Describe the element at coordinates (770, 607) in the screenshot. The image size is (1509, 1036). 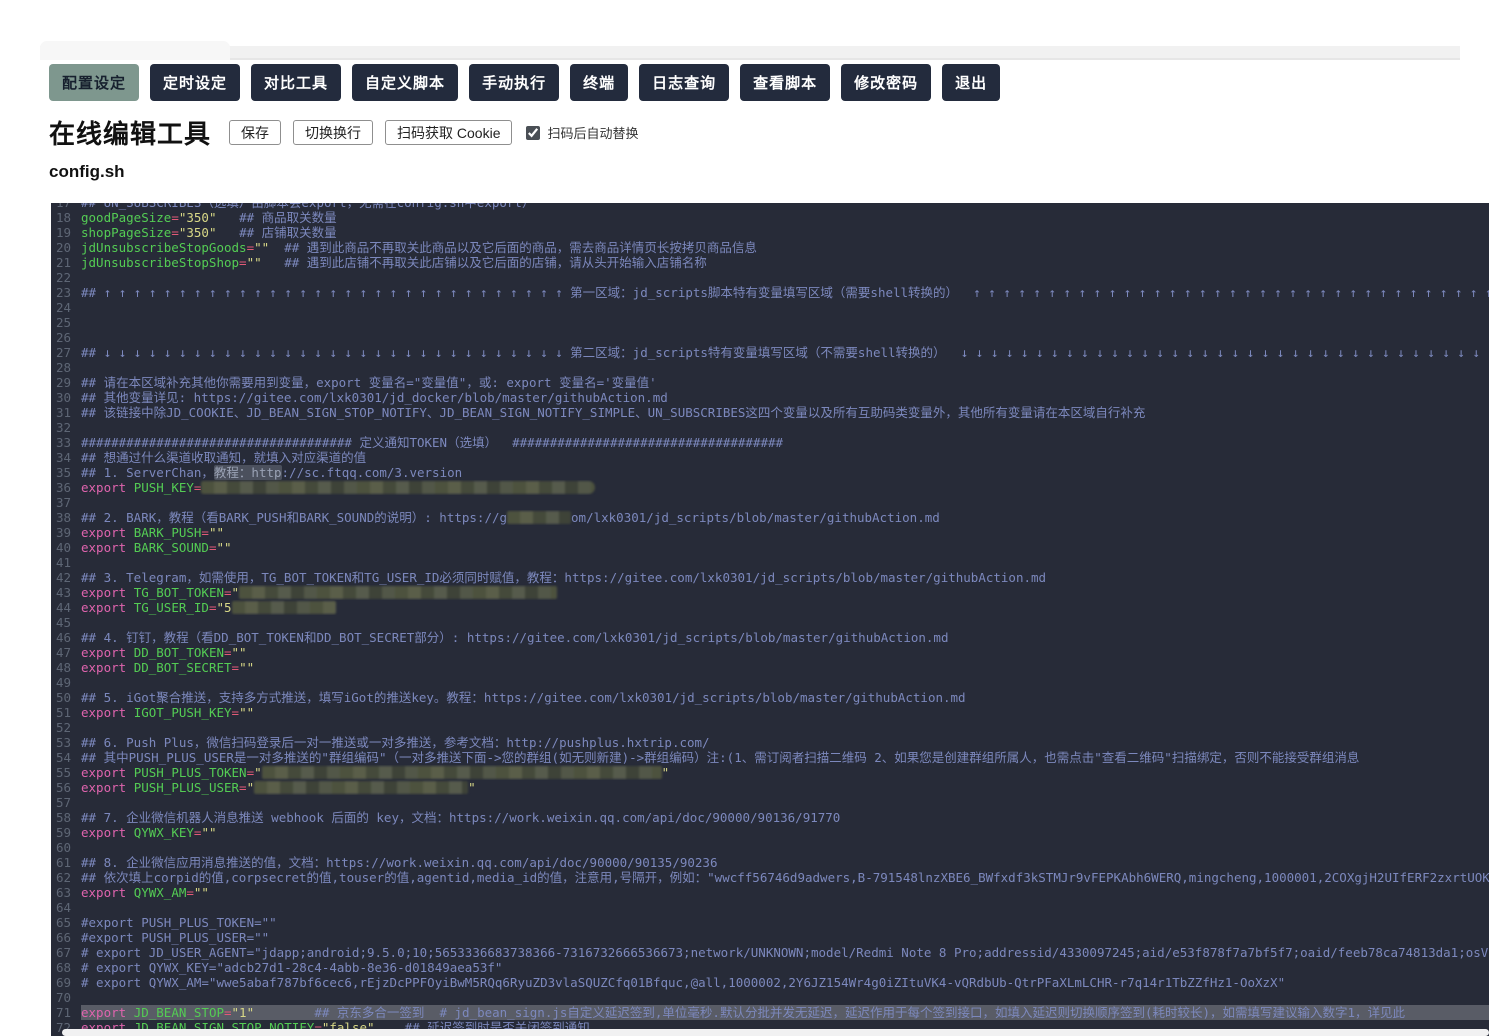
I see `code-line: 44 export TG_USER_ID="5` at that location.